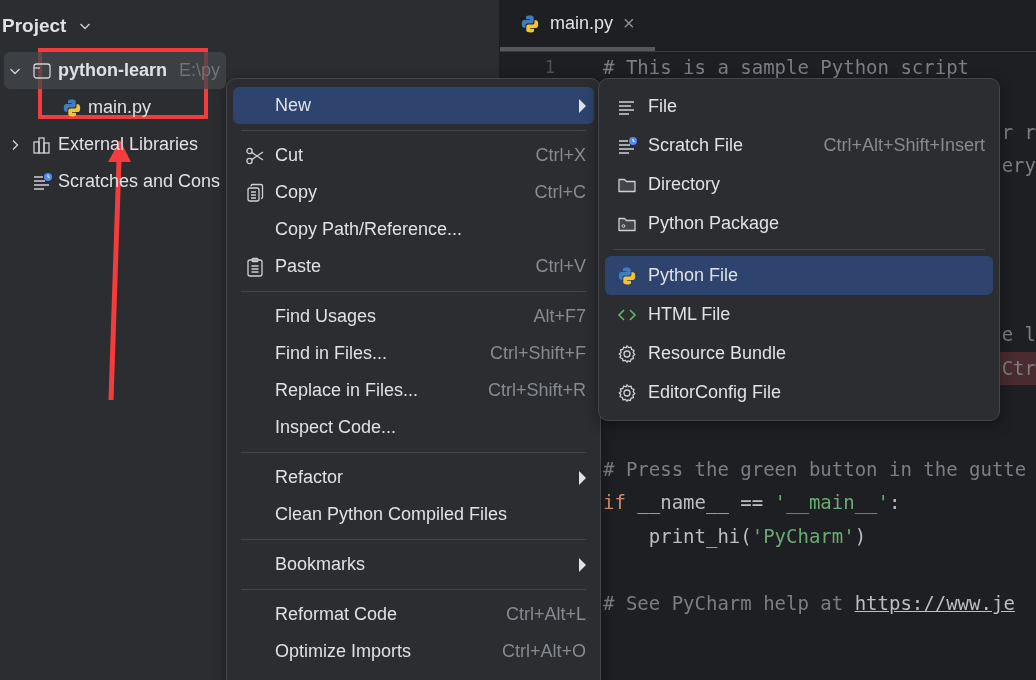 This screenshot has height=680, width=1036. I want to click on menu-item: File, so click(799, 106).